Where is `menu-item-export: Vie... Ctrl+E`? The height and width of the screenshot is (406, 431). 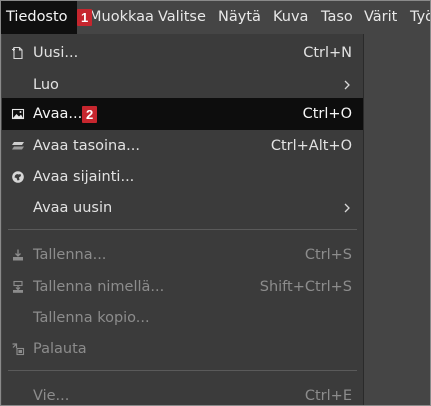
menu-item-export: Vie... Ctrl+E is located at coordinates (182, 392).